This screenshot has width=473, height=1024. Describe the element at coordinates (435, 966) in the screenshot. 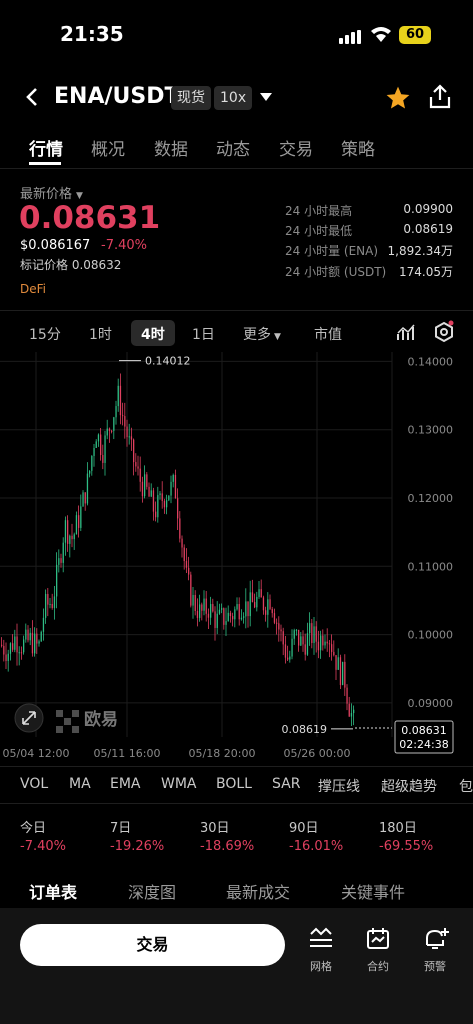

I see `alert-label: 预警` at that location.